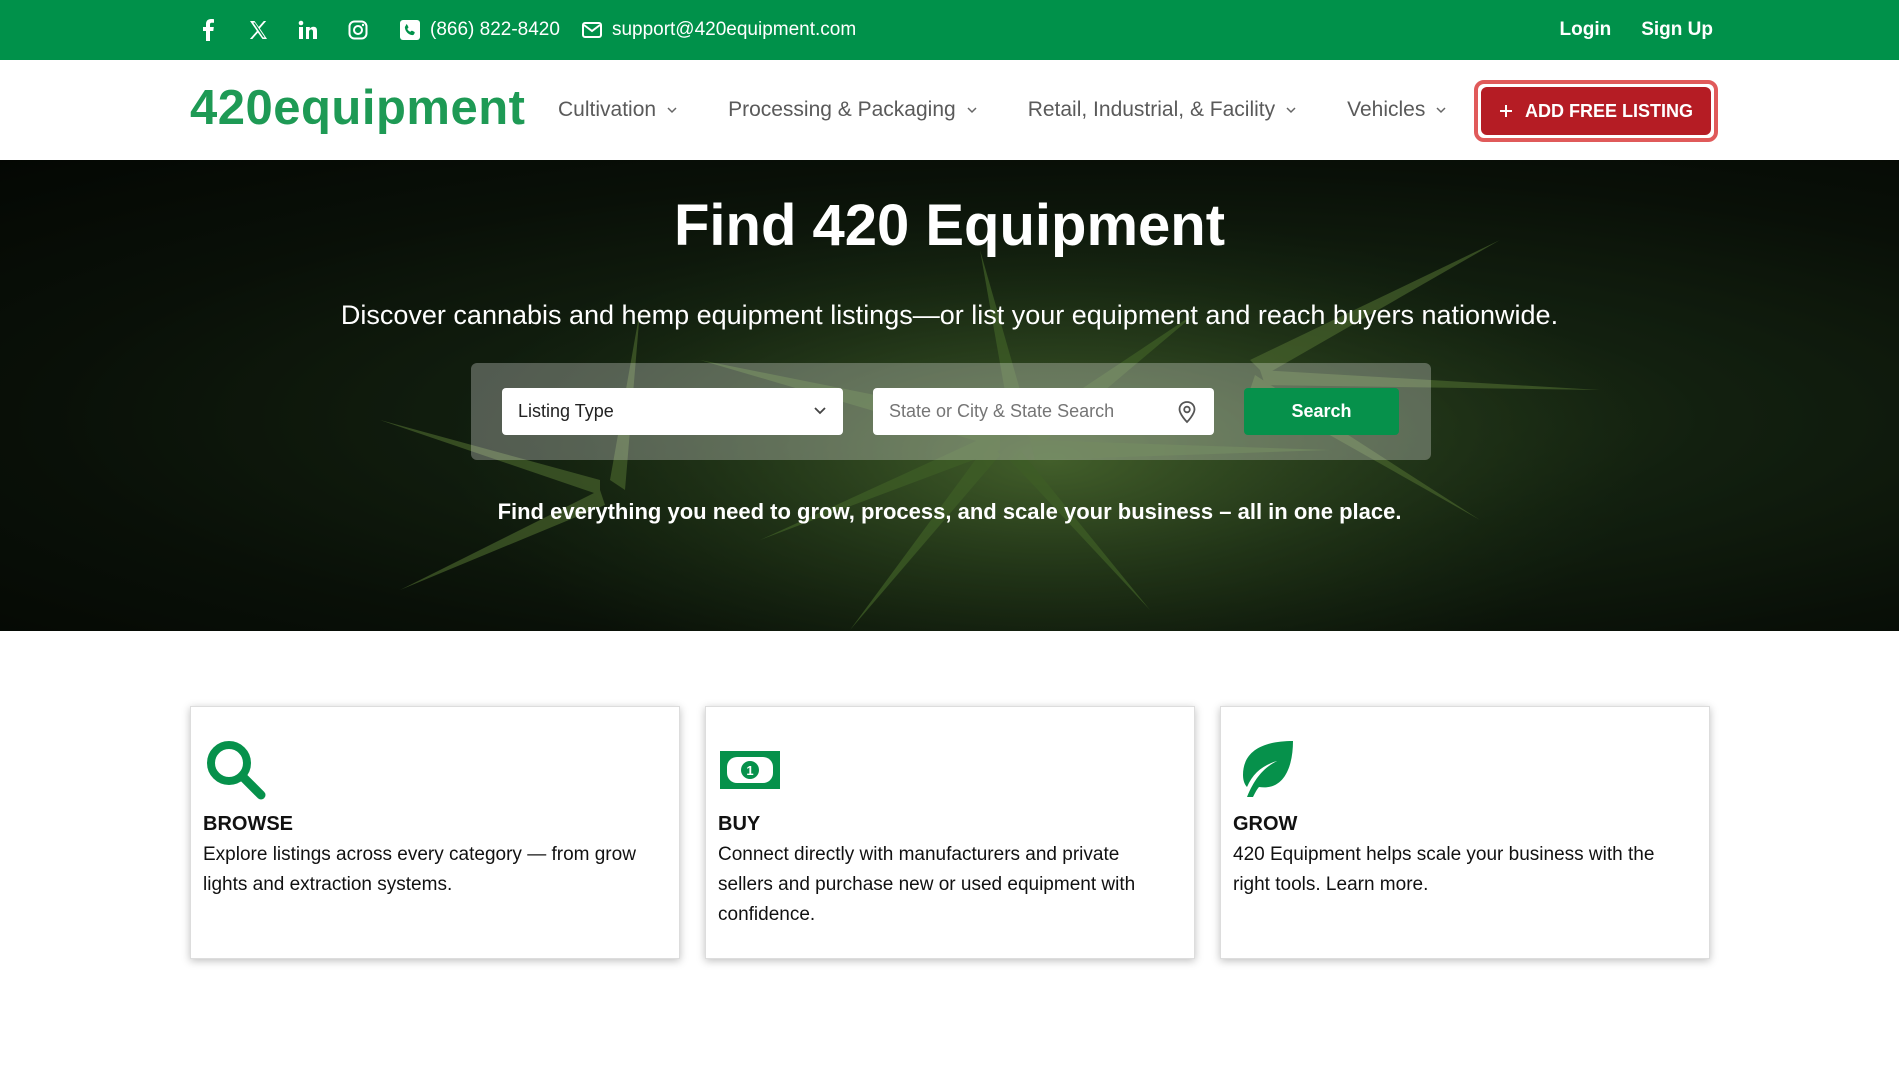 This screenshot has width=1899, height=1079. Describe the element at coordinates (607, 109) in the screenshot. I see `nav-item-label: Cultivation` at that location.